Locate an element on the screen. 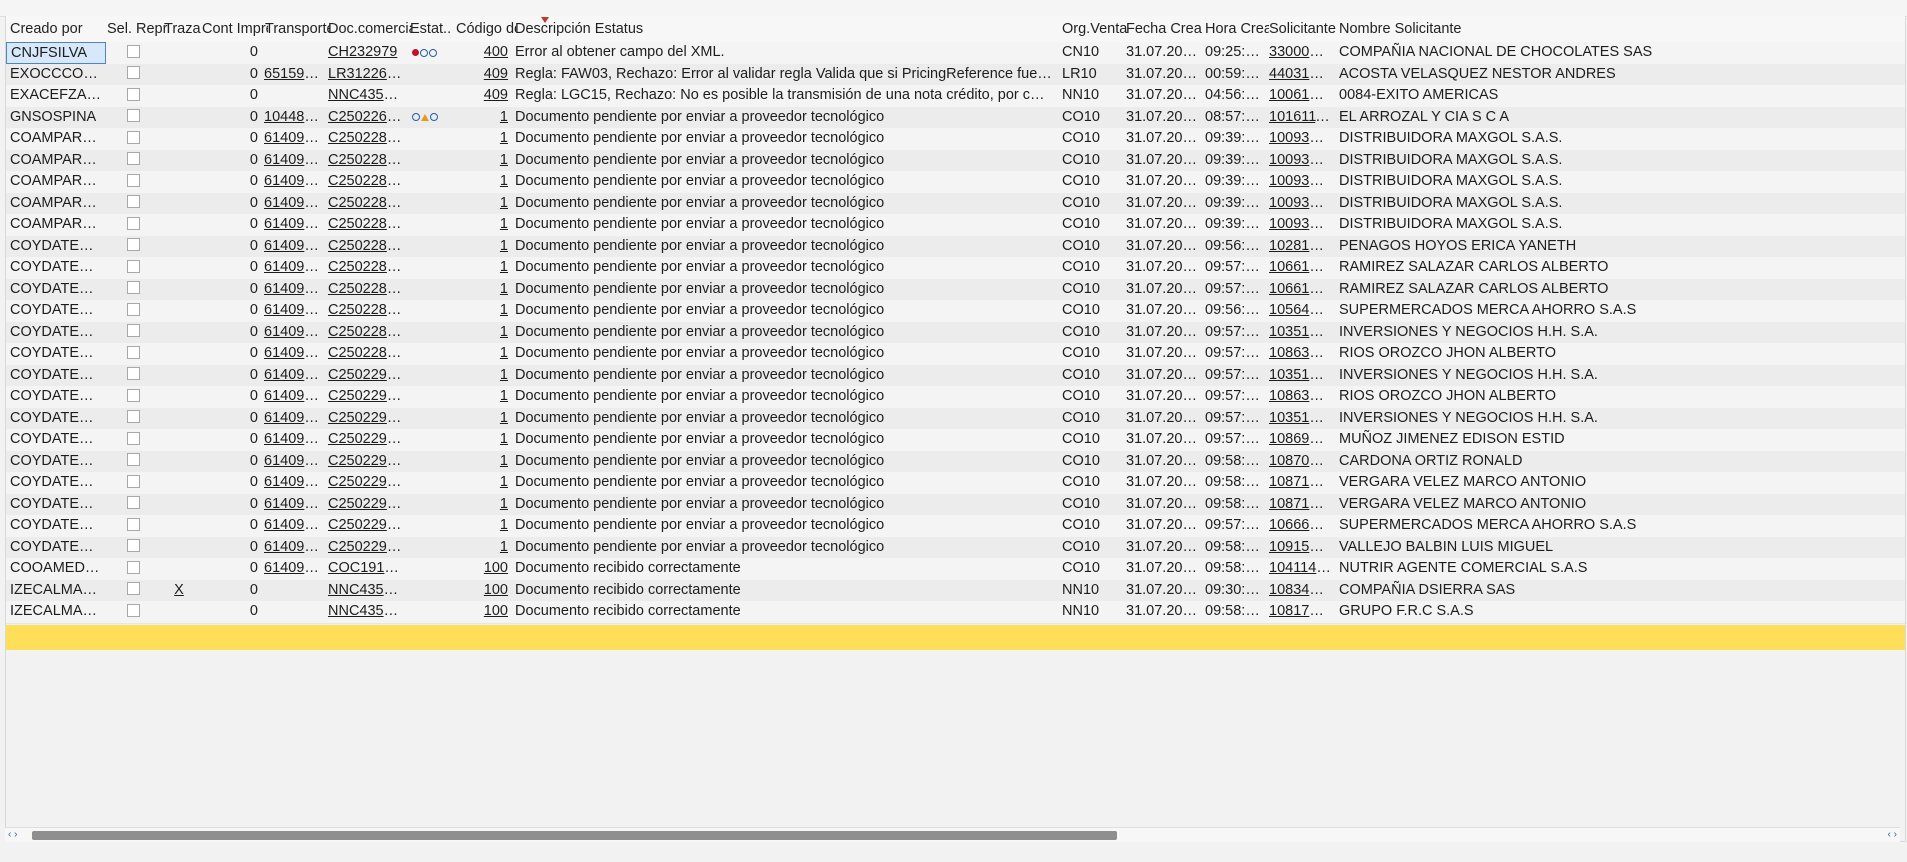 The width and height of the screenshot is (1907, 862). cell-codigo: 409 is located at coordinates (482, 75).